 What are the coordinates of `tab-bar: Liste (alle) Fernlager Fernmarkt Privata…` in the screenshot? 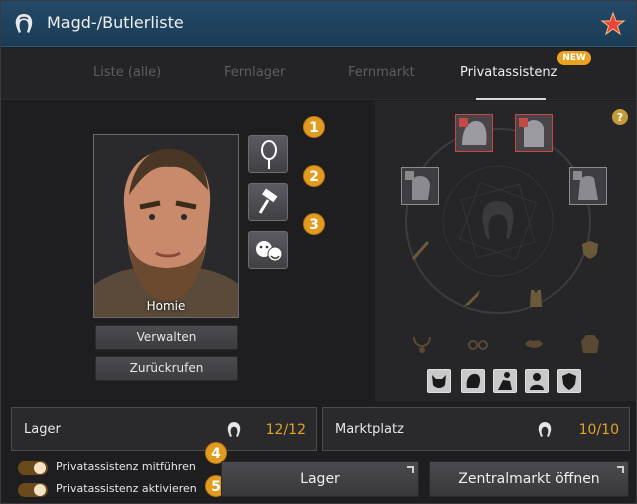 It's located at (318, 74).